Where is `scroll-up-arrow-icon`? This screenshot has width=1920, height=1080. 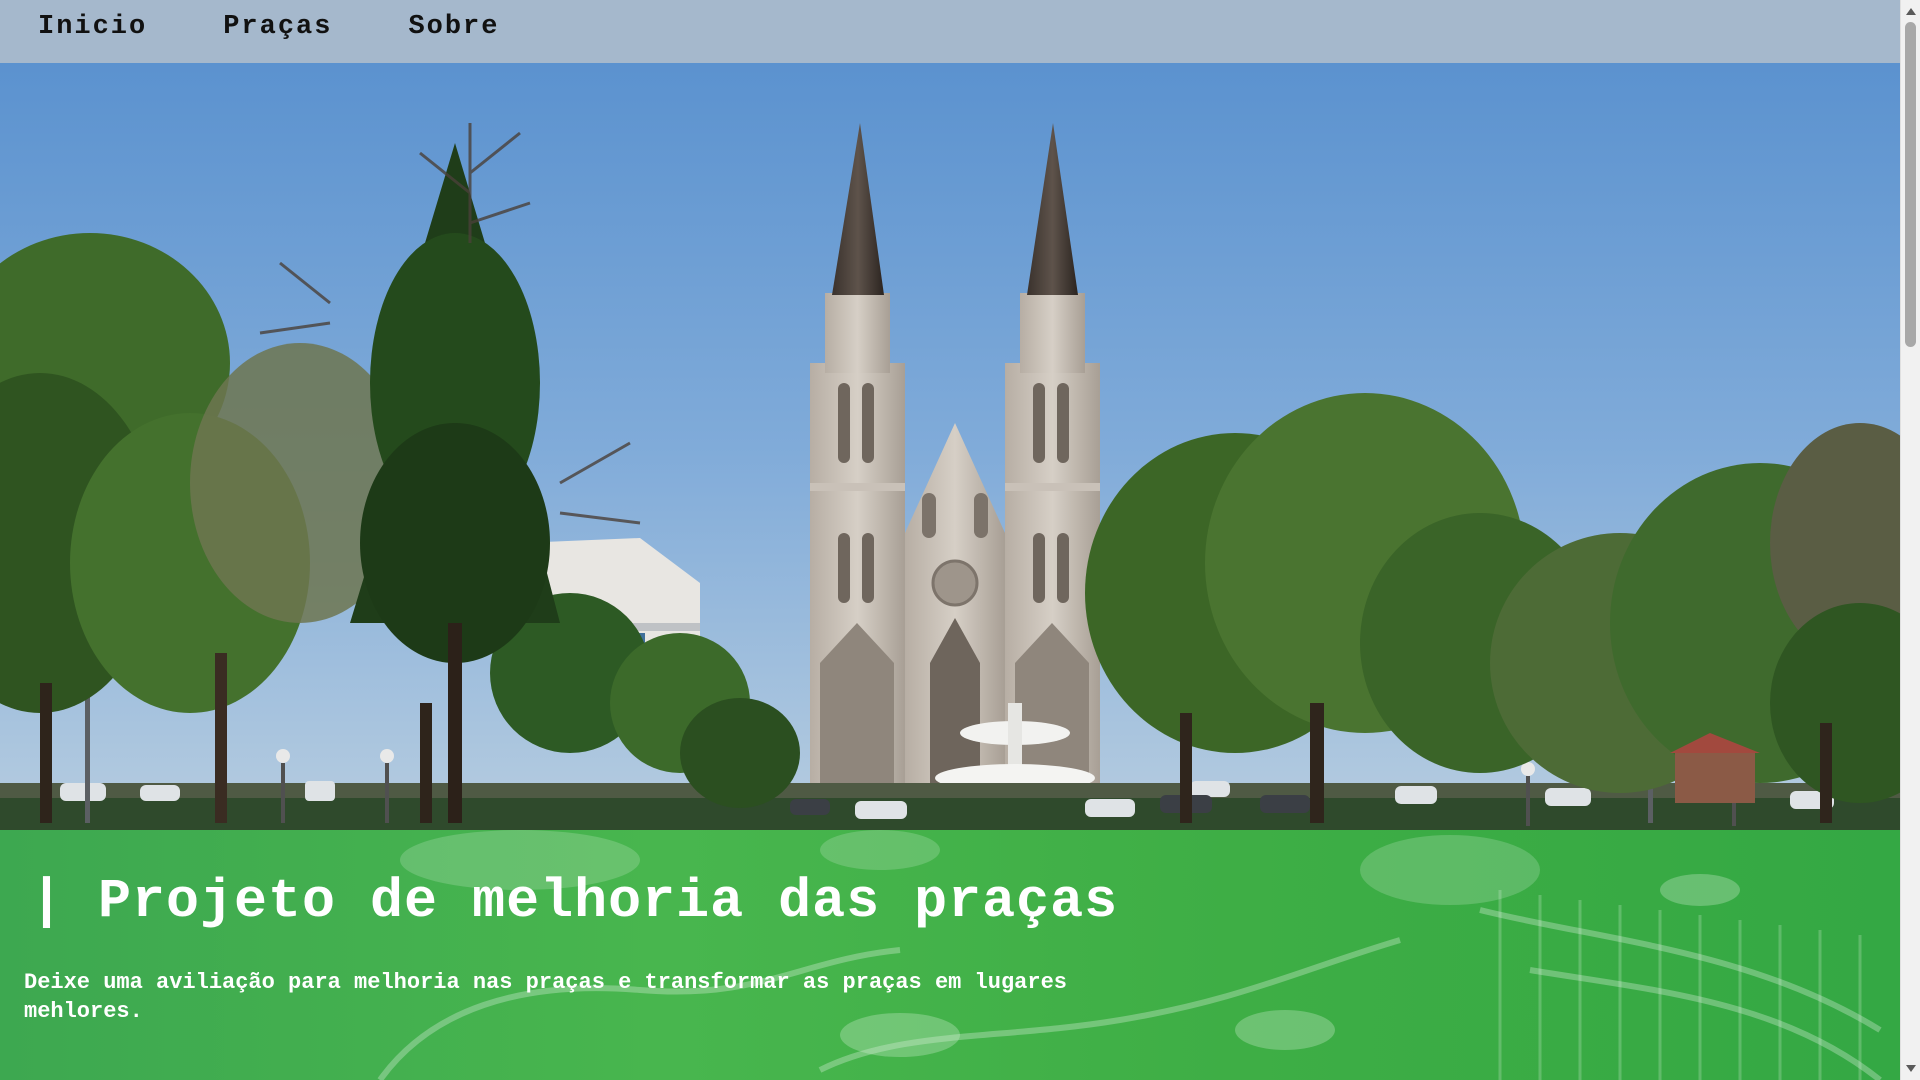
scroll-up-arrow-icon is located at coordinates (1911, 11).